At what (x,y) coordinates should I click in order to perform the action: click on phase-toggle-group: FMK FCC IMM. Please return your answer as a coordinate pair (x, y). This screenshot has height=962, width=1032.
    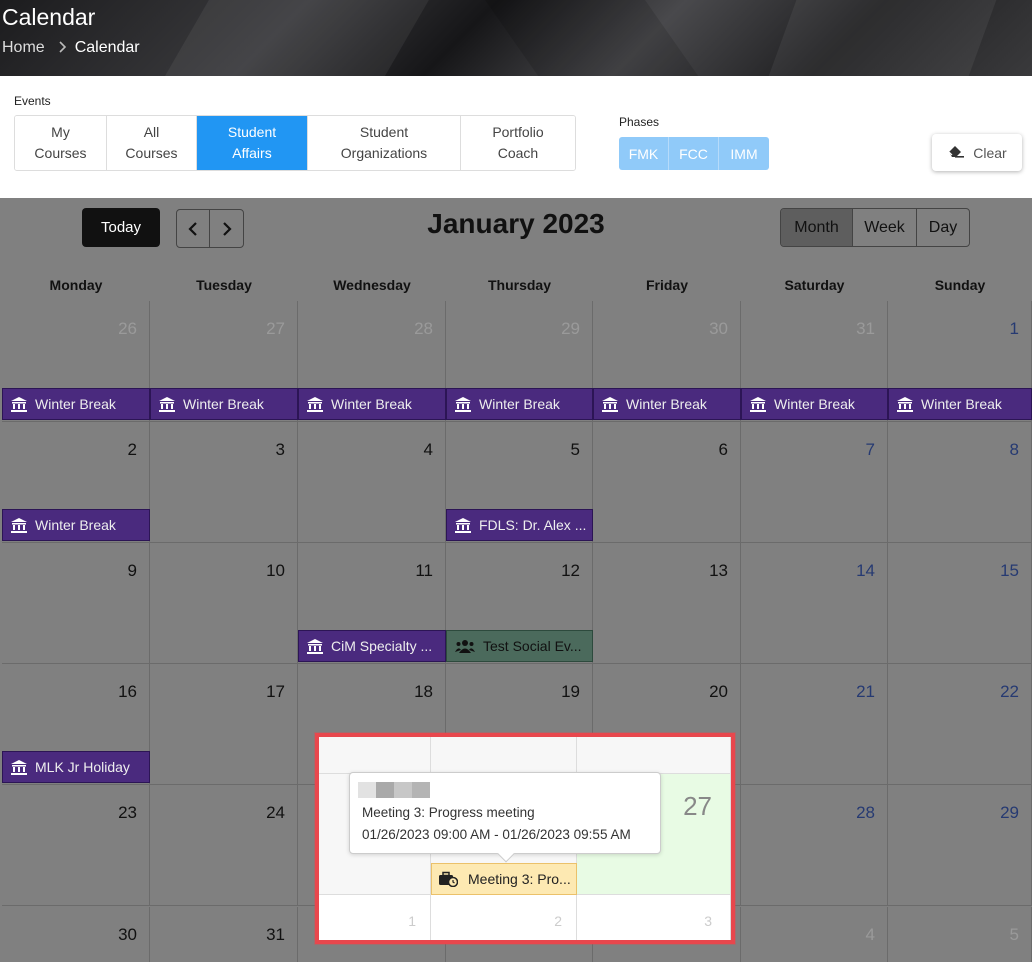
    Looking at the image, I should click on (694, 153).